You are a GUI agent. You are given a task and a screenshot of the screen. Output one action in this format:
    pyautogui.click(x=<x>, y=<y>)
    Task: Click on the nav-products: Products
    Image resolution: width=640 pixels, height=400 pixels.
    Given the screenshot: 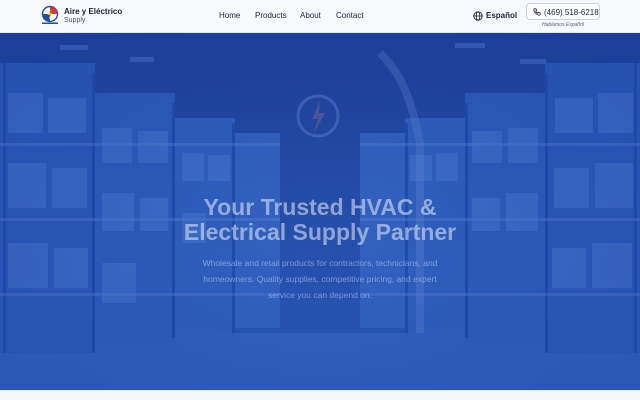 What is the action you would take?
    pyautogui.click(x=271, y=15)
    